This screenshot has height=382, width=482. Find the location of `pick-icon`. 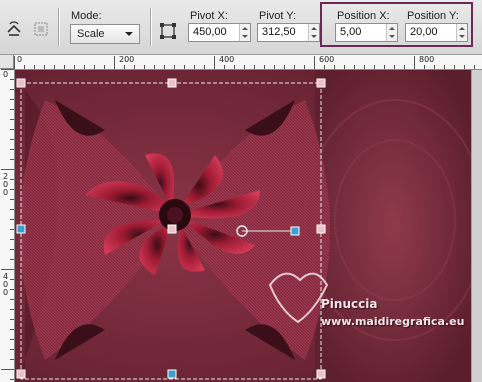

pick-icon is located at coordinates (41, 29).